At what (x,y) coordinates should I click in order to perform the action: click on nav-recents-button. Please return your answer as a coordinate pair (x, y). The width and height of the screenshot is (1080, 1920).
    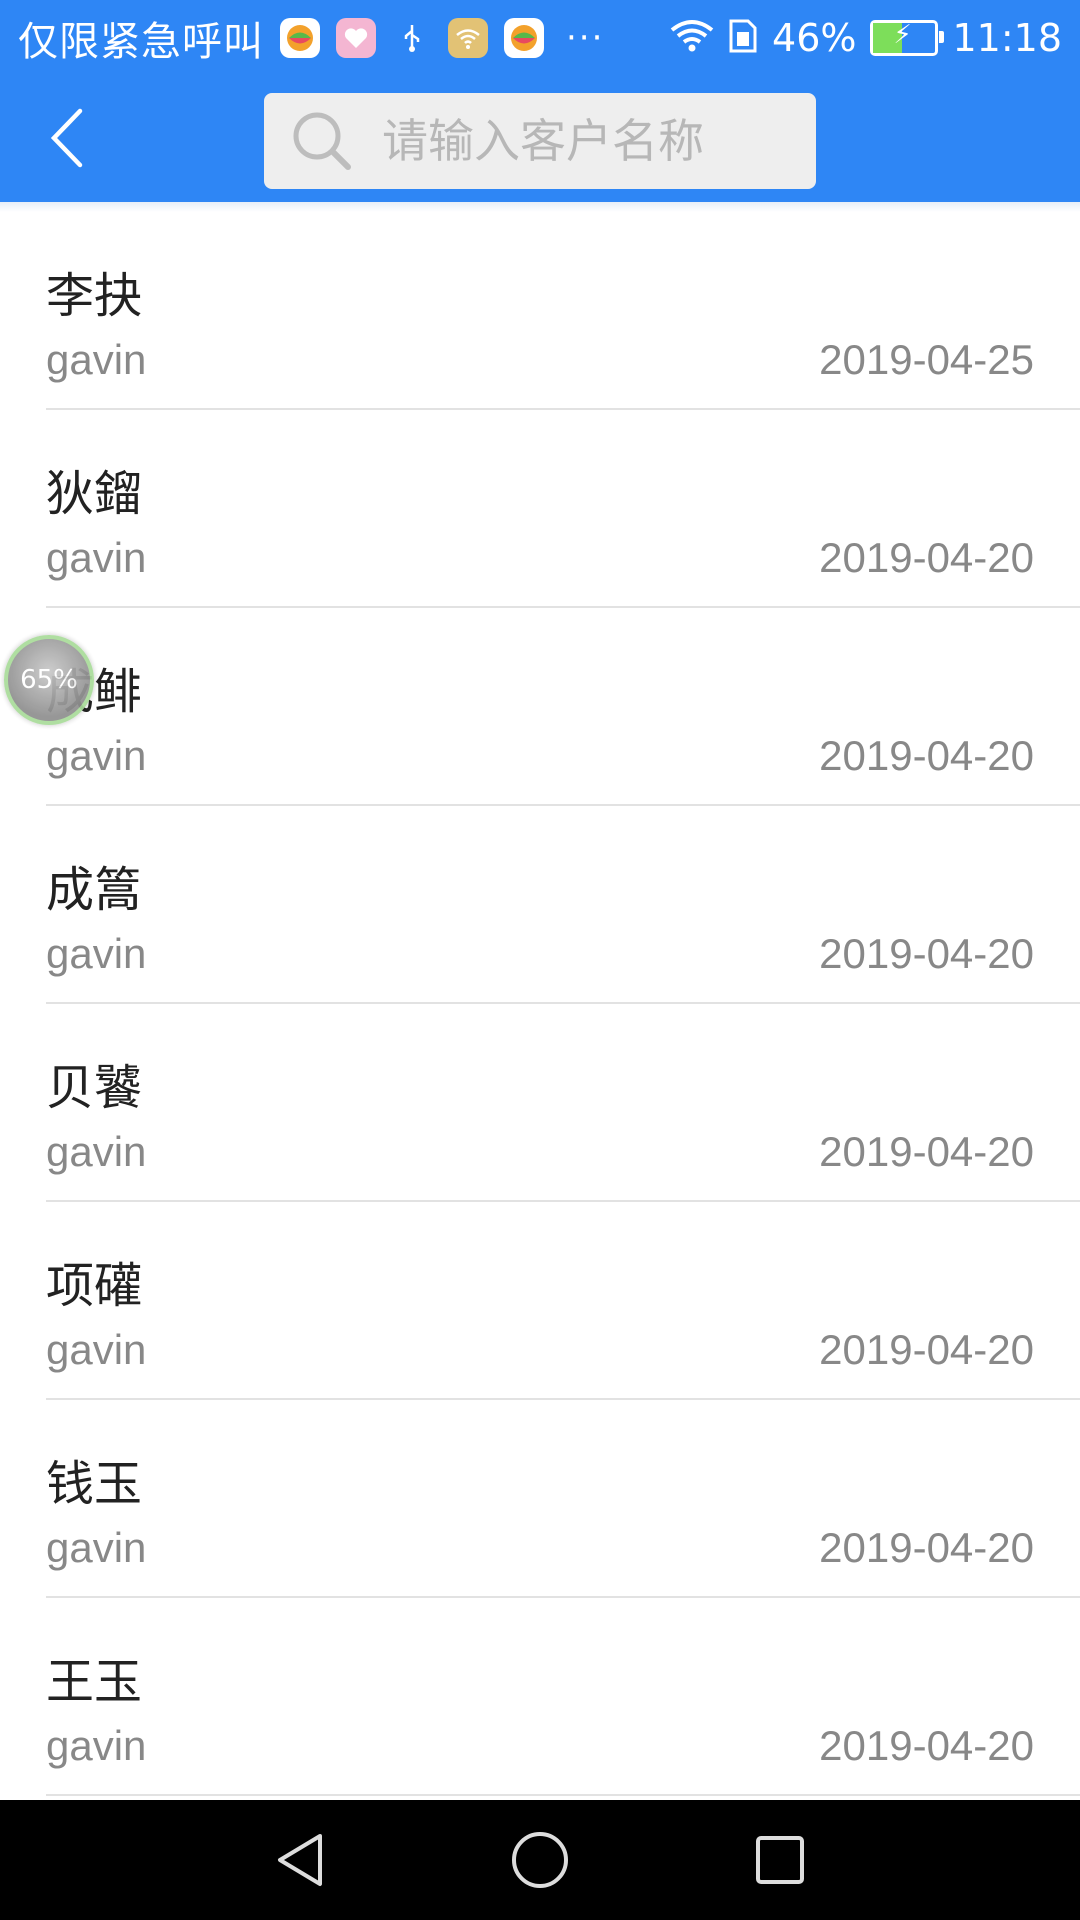
    Looking at the image, I should click on (780, 1860).